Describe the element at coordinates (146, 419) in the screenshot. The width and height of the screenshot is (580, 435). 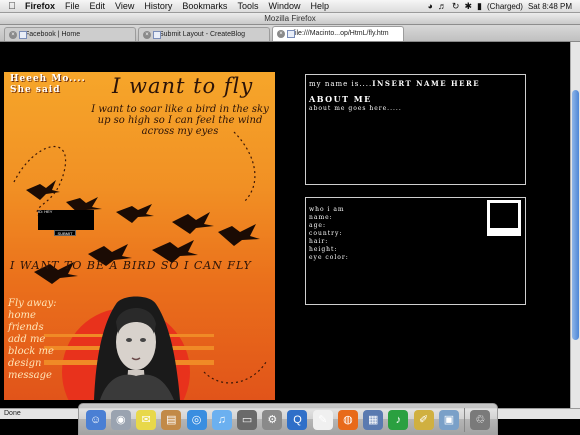
I see `mail-icon: ✉` at that location.